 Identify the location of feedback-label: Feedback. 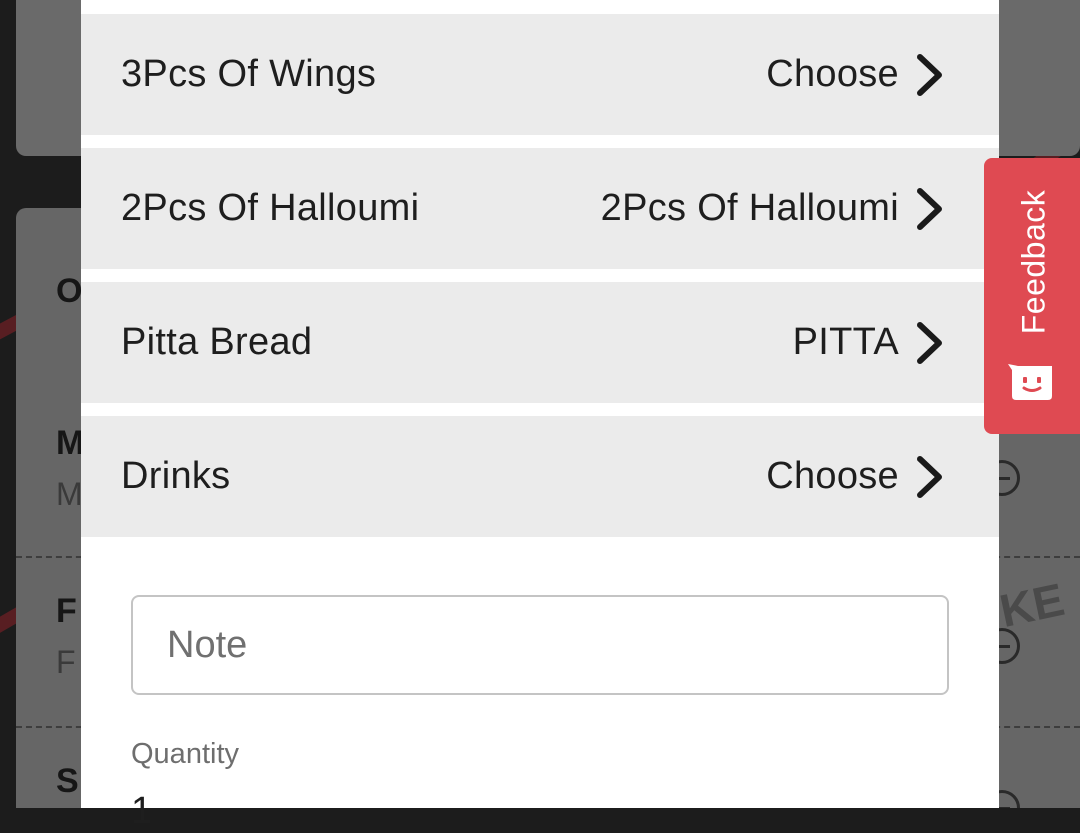
(1033, 262).